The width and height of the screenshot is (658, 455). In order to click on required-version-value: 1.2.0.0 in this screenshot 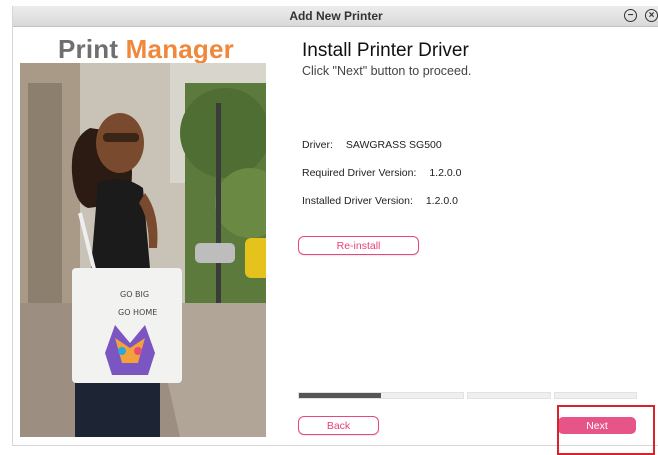, I will do `click(445, 173)`.